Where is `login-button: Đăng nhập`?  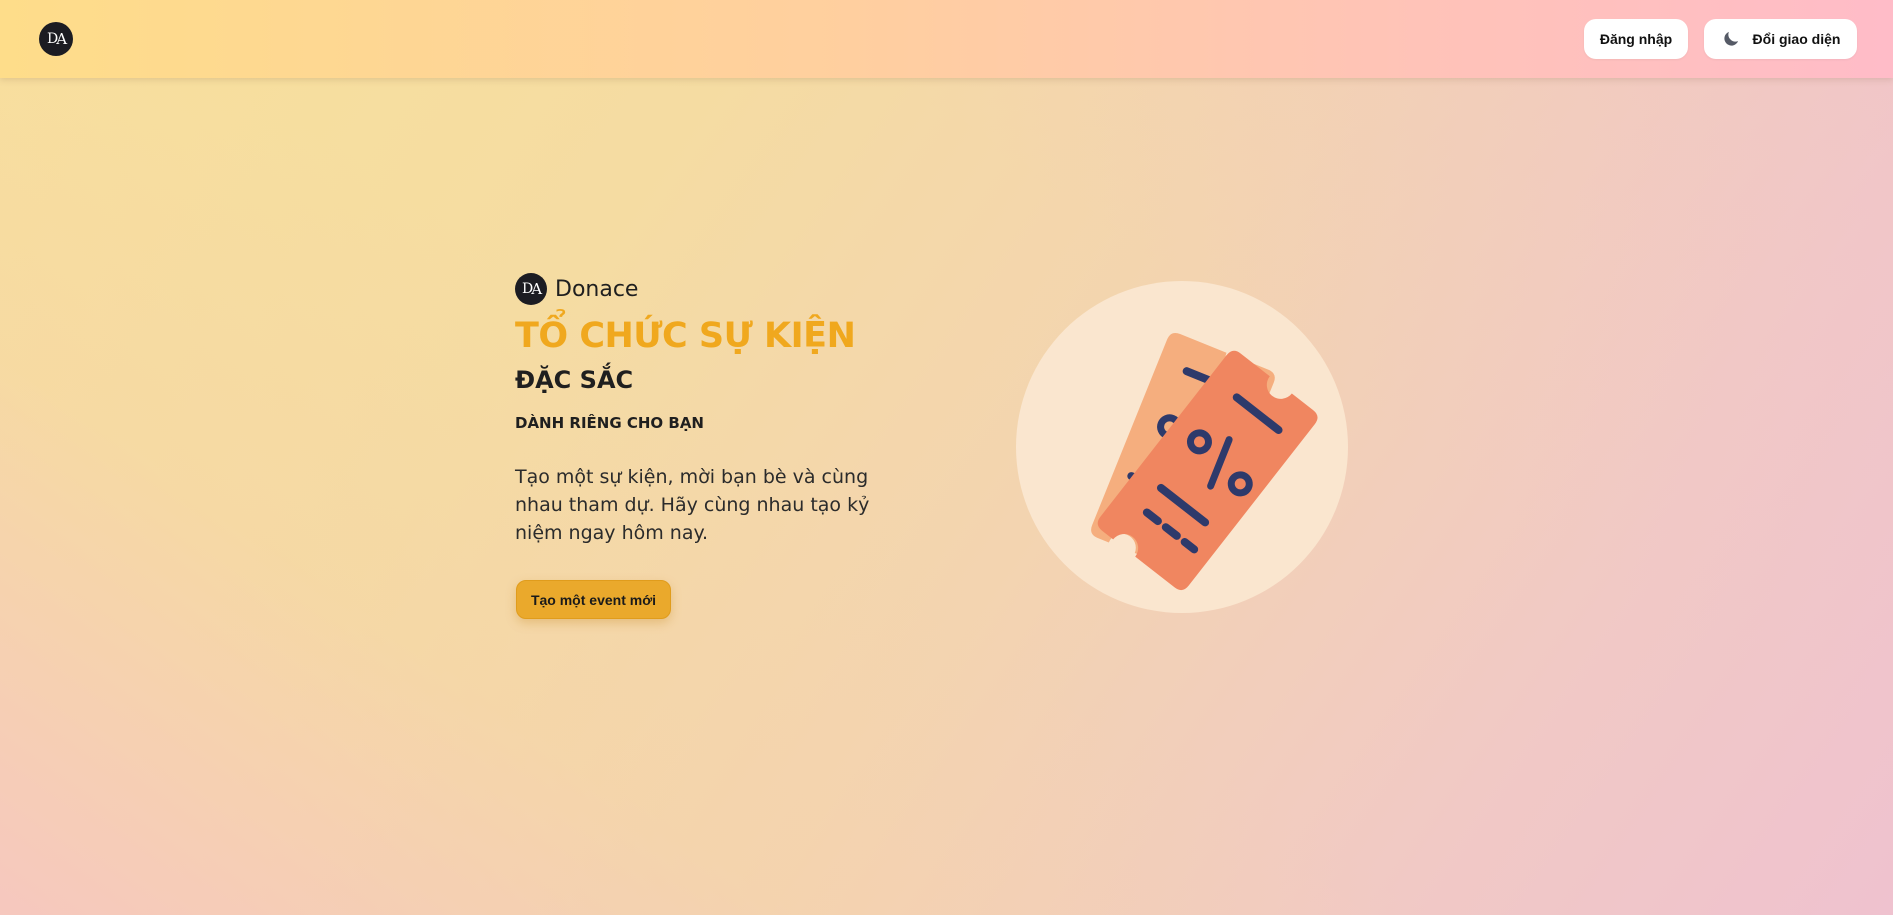 login-button: Đăng nhập is located at coordinates (1636, 39).